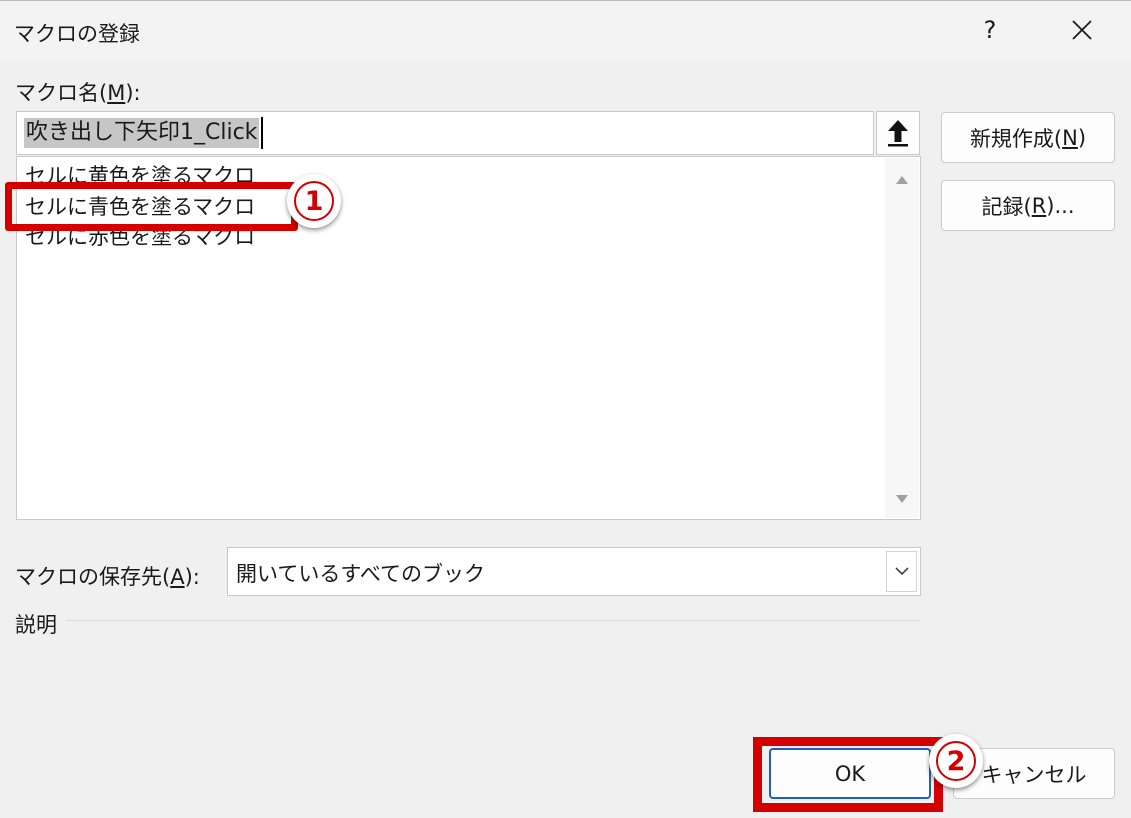 Image resolution: width=1131 pixels, height=818 pixels. I want to click on macro-name-value: 吹き出し下矢印1_Click, so click(142, 133).